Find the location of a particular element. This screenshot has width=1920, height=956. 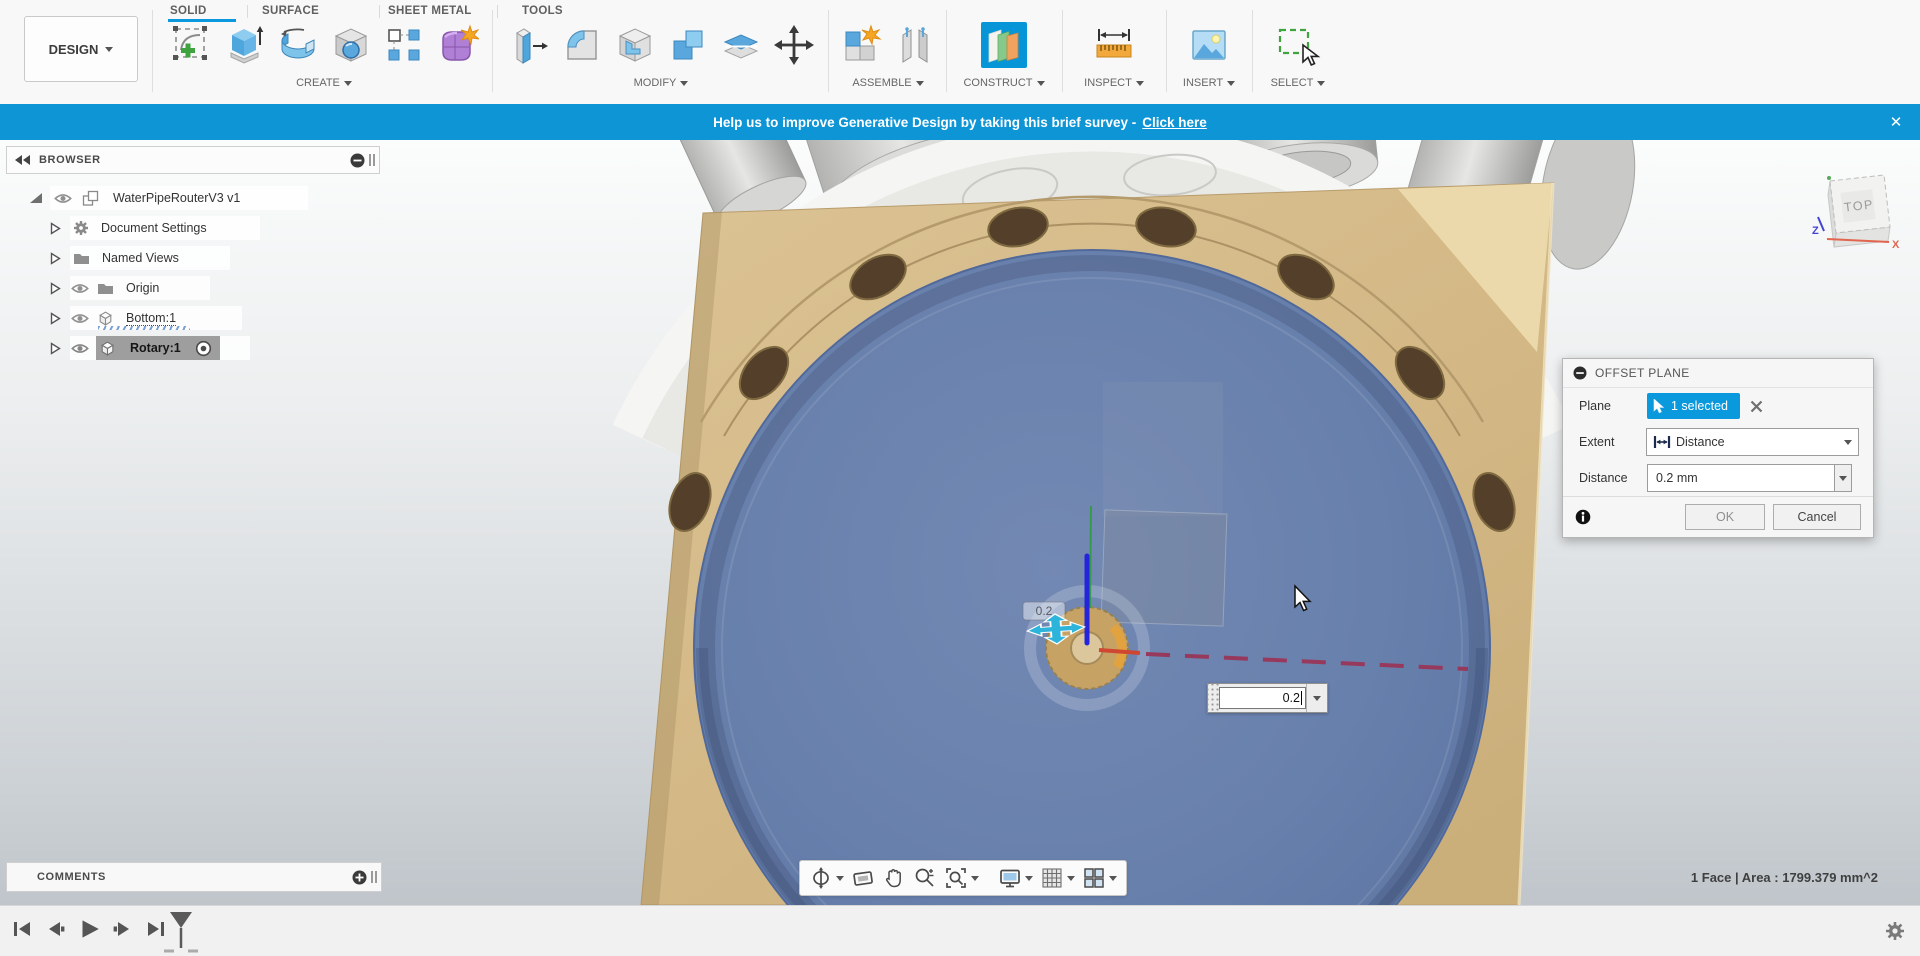

collapse-dialog-icon is located at coordinates (1580, 373).